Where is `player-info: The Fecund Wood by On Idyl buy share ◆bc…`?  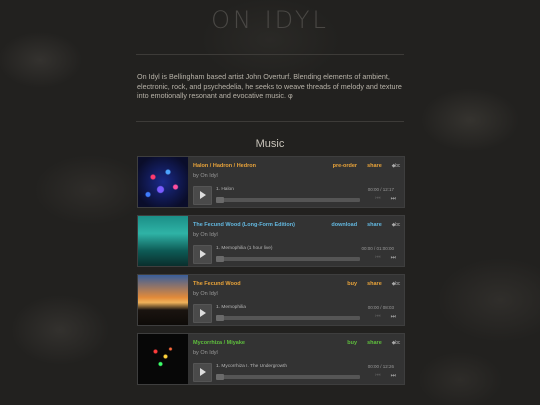
player-info: The Fecund Wood by On Idyl buy share ◆bc… is located at coordinates (296, 301).